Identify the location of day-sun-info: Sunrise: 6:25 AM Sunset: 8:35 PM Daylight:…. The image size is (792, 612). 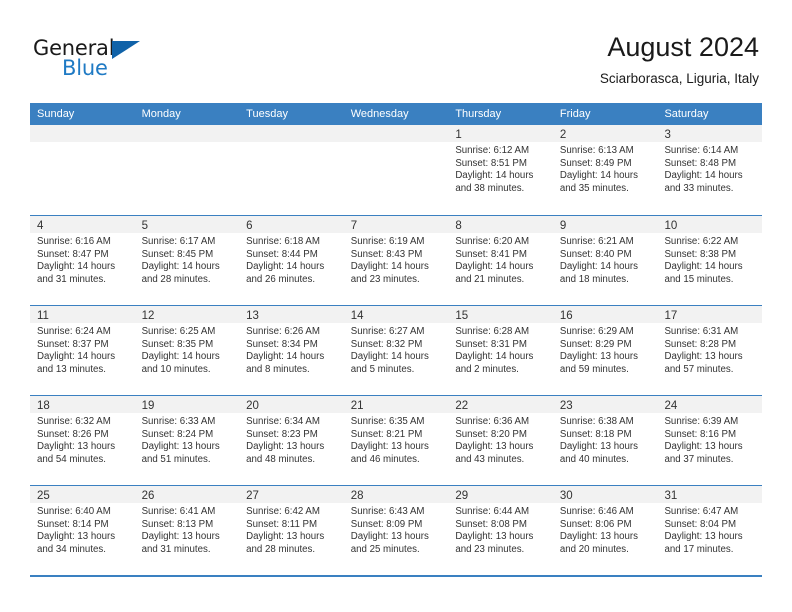
(187, 349).